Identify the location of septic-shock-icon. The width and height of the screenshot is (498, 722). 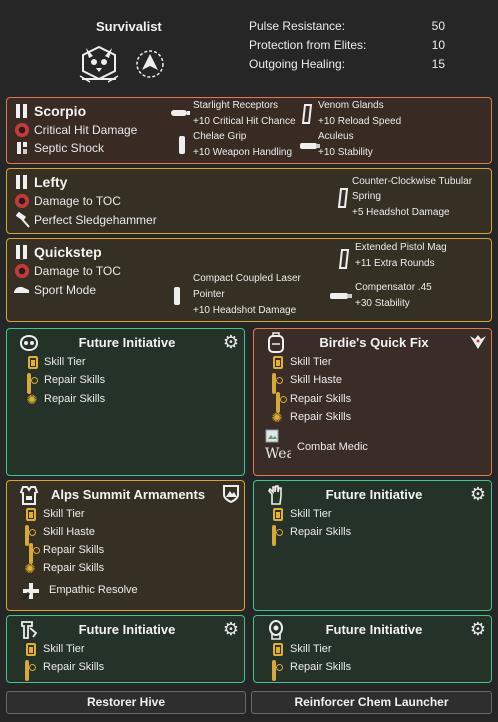
(22, 148).